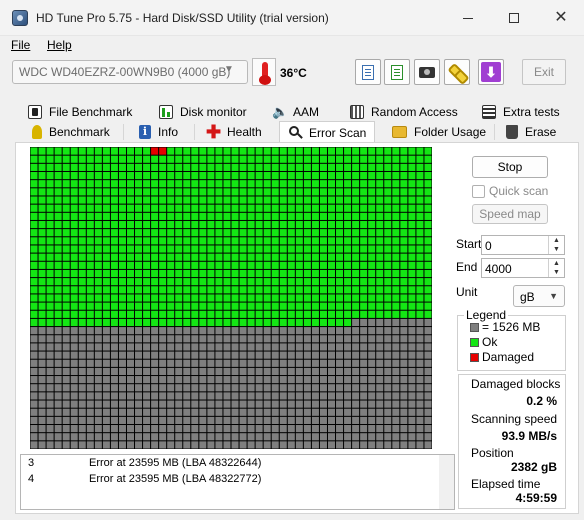  Describe the element at coordinates (230, 479) in the screenshot. I see `list-item: 4 Error at 23595 MB (LBA 48322772)` at that location.